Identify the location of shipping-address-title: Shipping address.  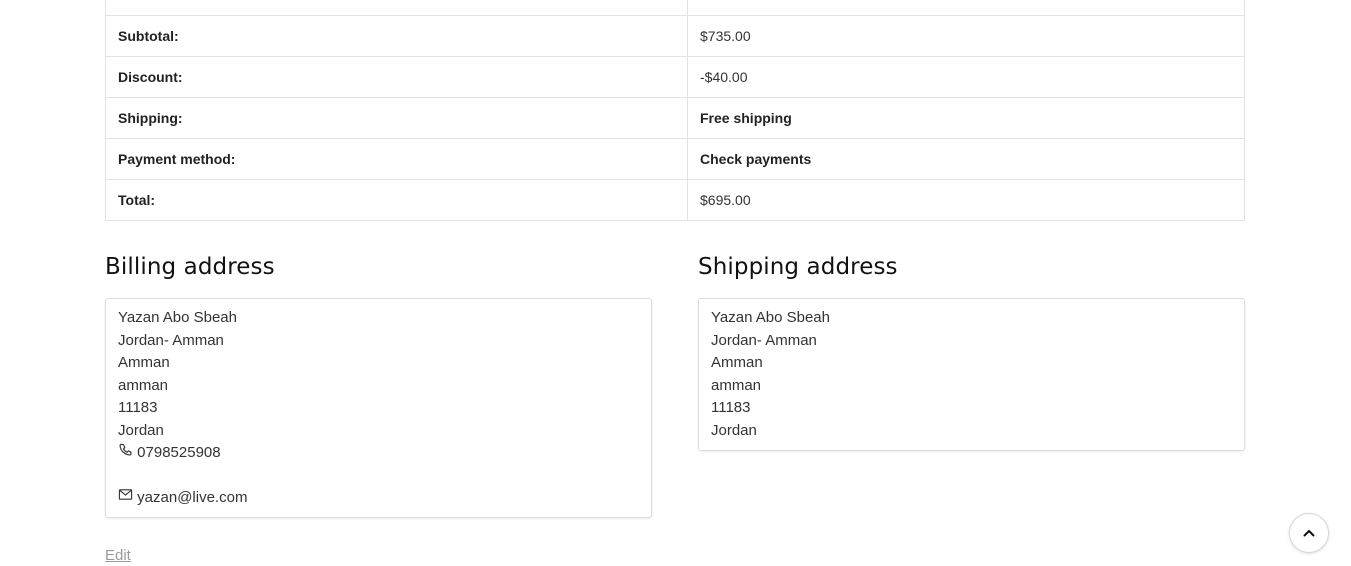
(798, 267).